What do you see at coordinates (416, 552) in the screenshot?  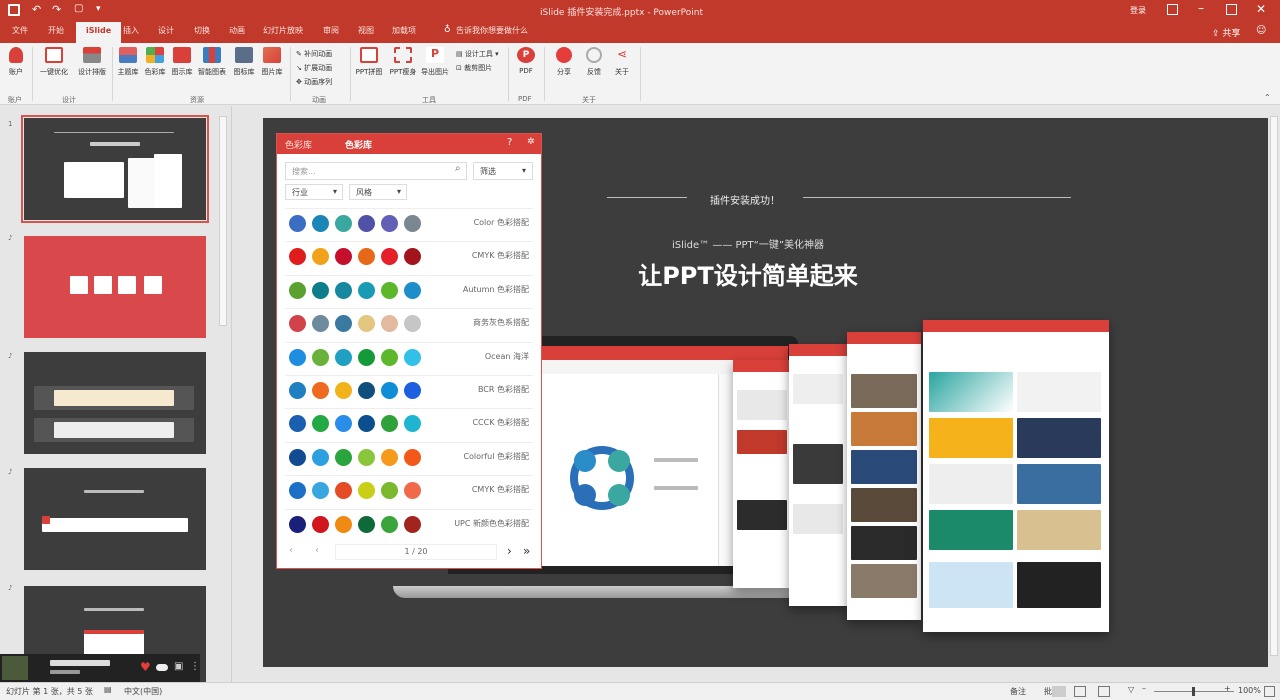 I see `page-indicator: 1 / 20` at bounding box center [416, 552].